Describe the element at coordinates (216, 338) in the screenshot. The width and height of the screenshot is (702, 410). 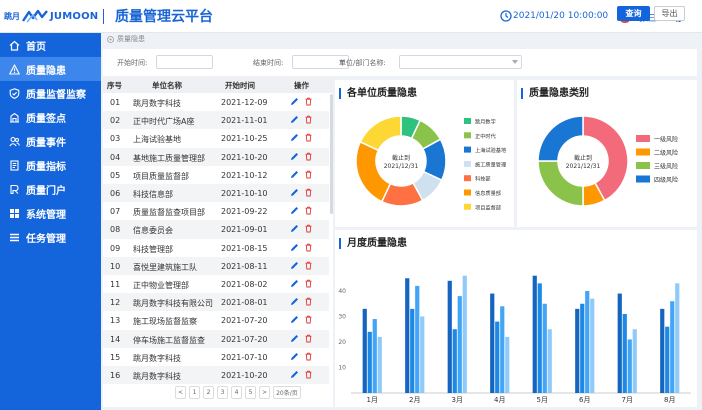
I see `table-row: 14 停车场施工监督监查 2021-07-20` at that location.